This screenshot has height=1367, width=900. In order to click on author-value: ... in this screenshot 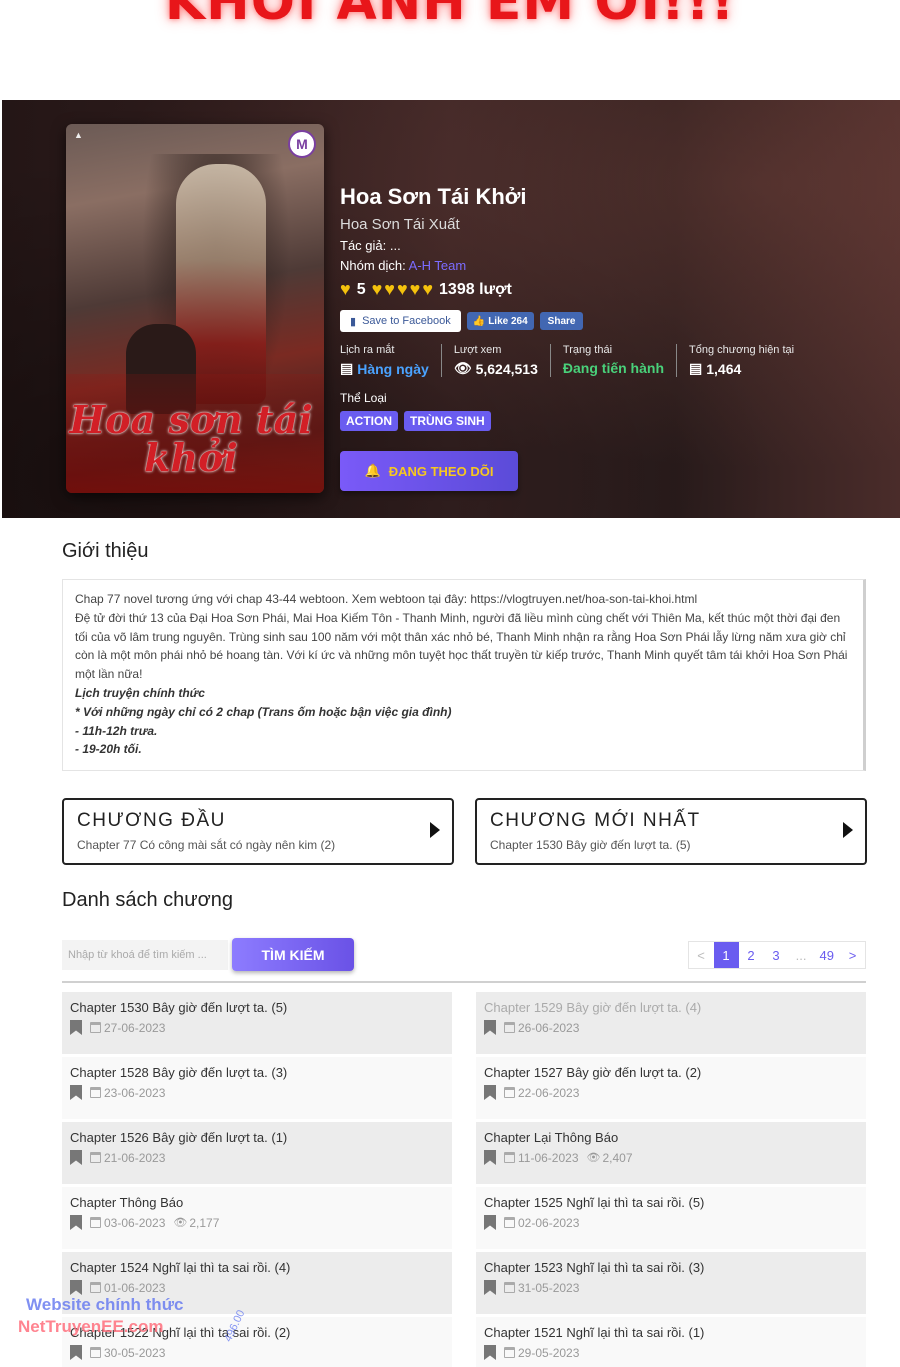, I will do `click(395, 245)`.